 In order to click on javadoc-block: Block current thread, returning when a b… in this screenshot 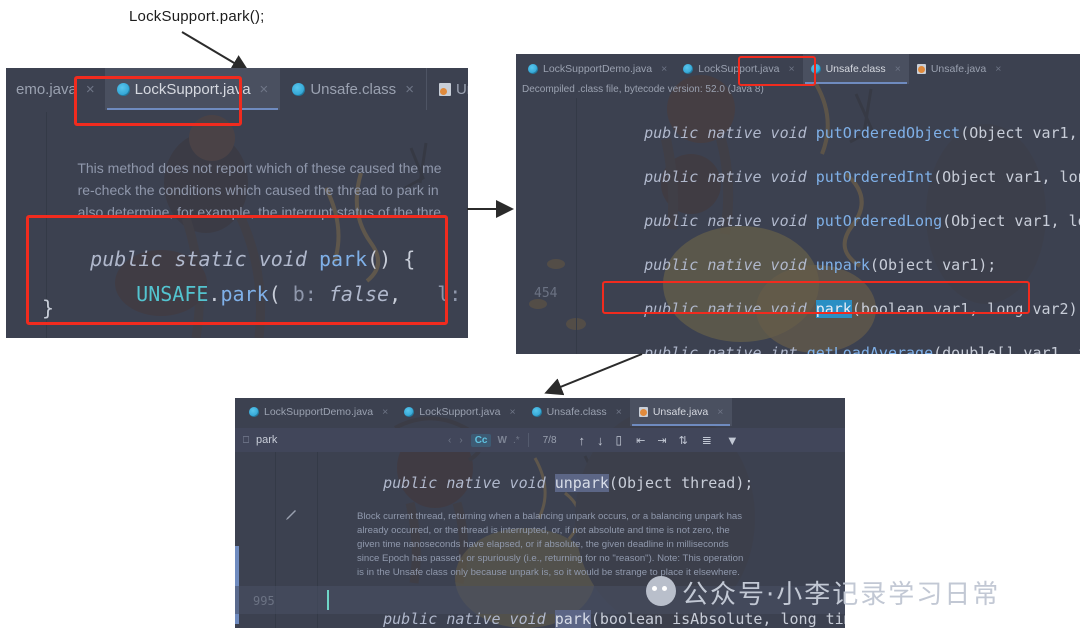, I will do `click(577, 545)`.